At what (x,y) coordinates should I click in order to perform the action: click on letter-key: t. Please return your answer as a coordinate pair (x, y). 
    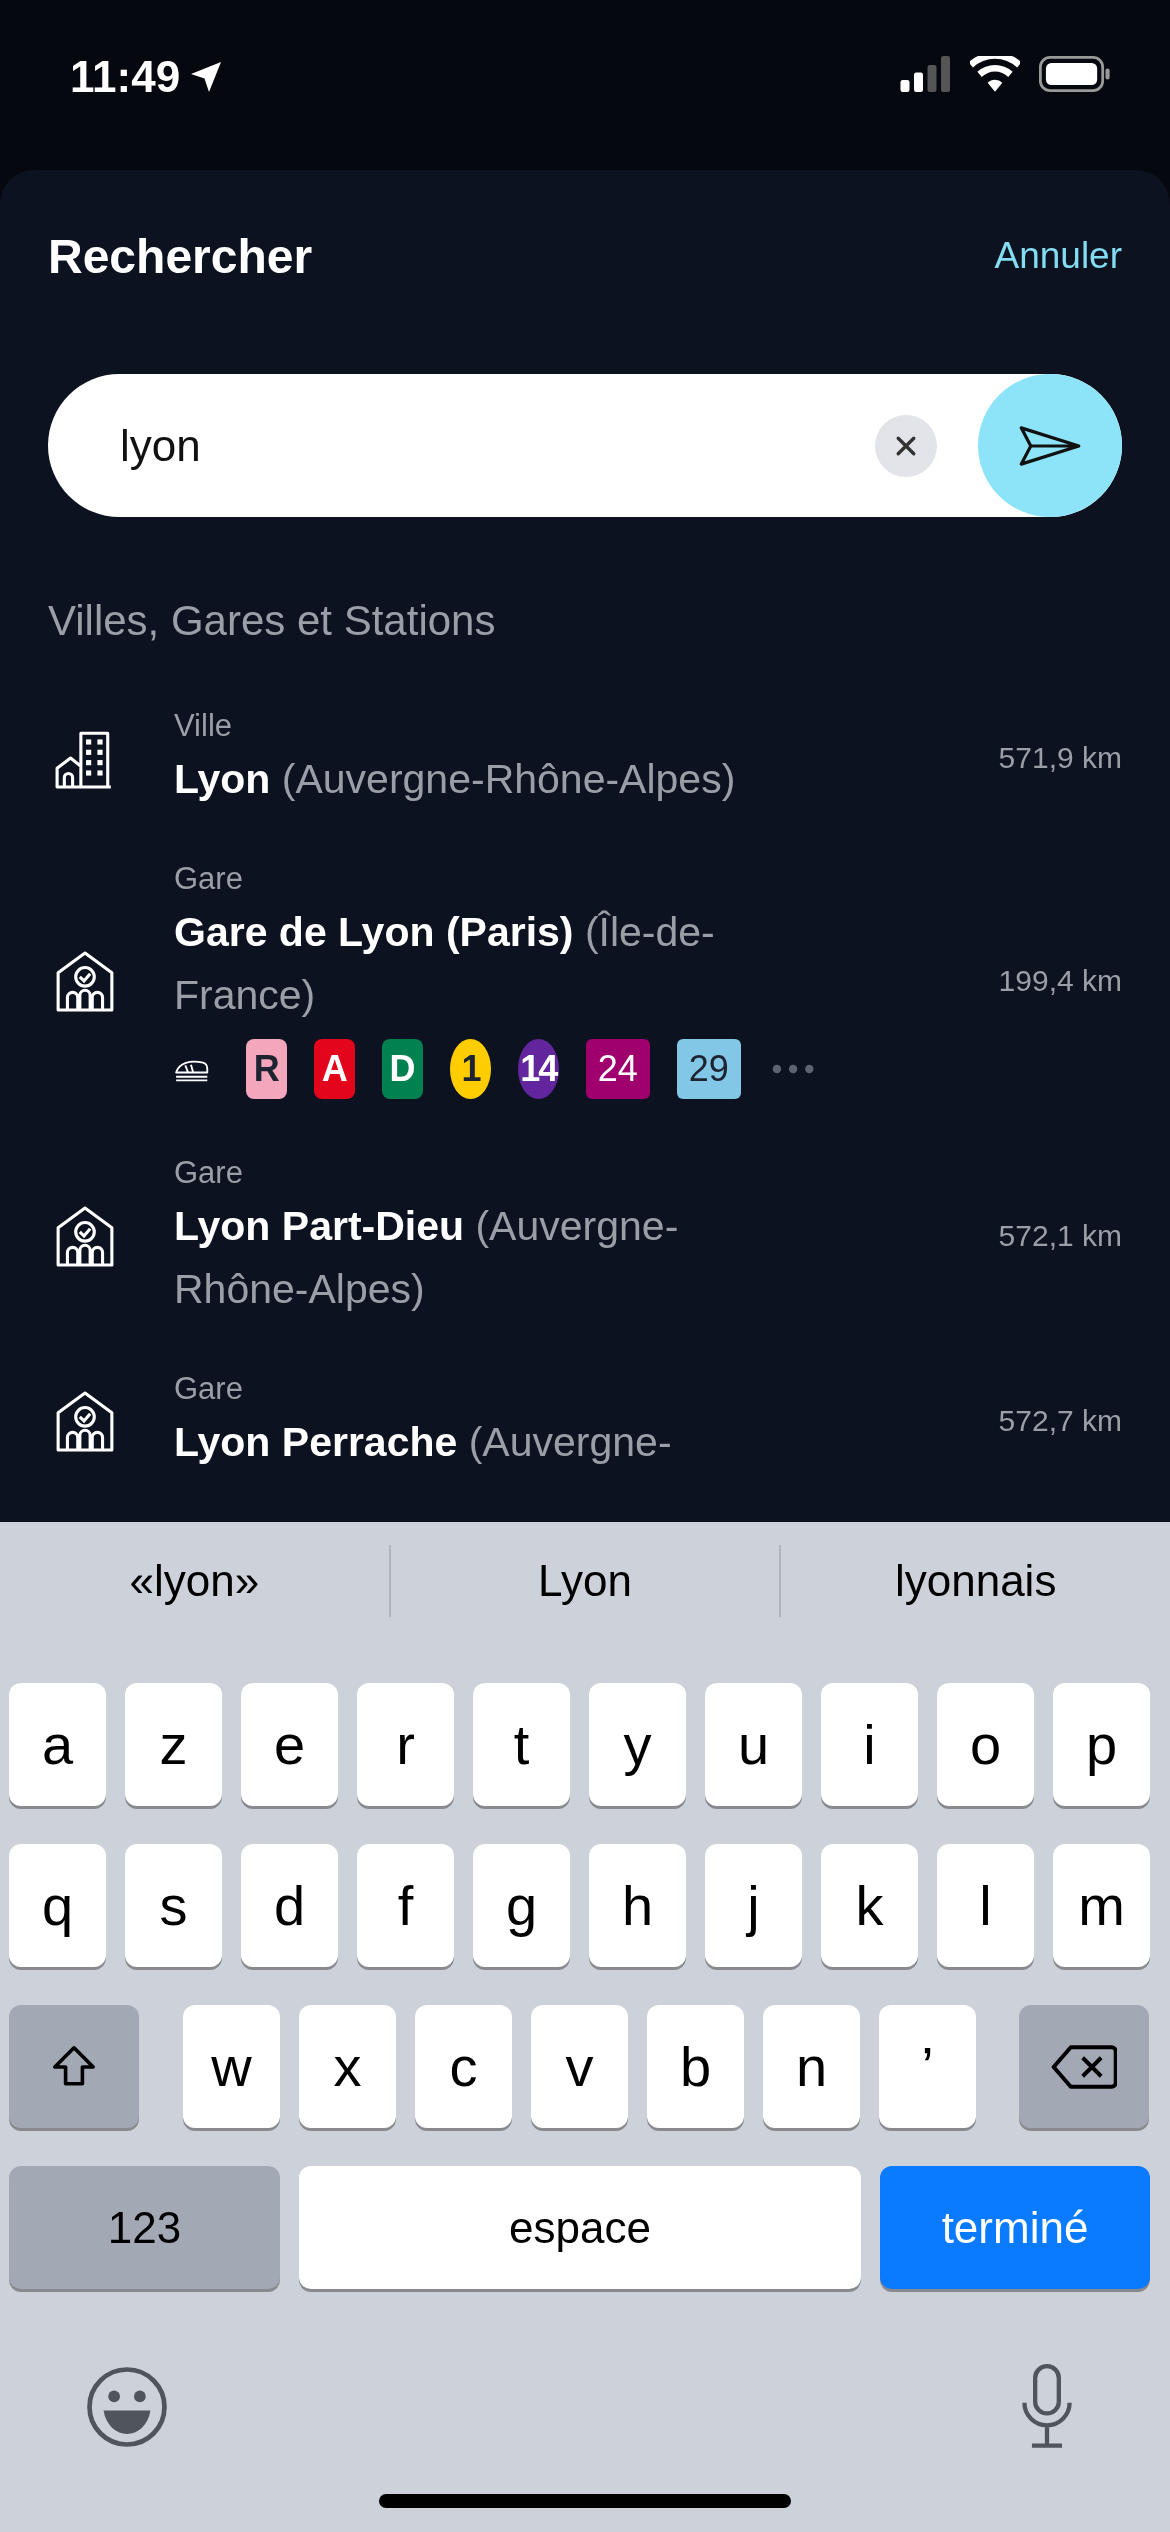
    Looking at the image, I should click on (521, 1744).